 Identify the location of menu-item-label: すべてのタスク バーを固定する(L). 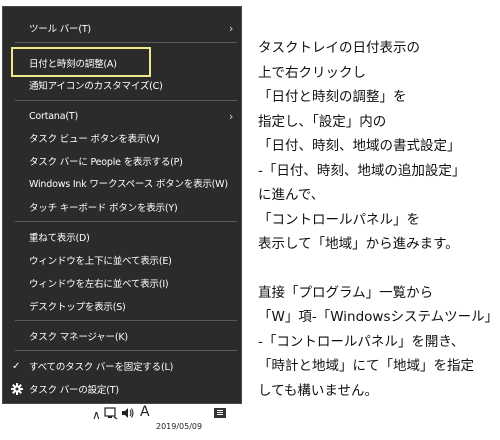
(101, 367).